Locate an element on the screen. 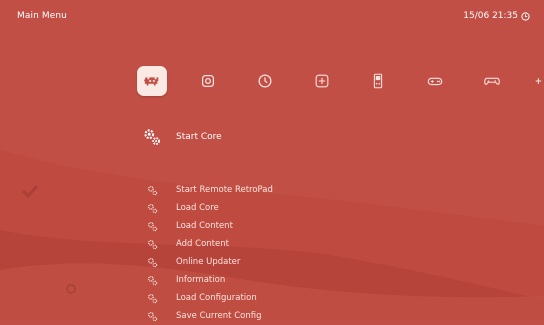 The image size is (544, 325). clock: 15/06 21:35 is located at coordinates (496, 16).